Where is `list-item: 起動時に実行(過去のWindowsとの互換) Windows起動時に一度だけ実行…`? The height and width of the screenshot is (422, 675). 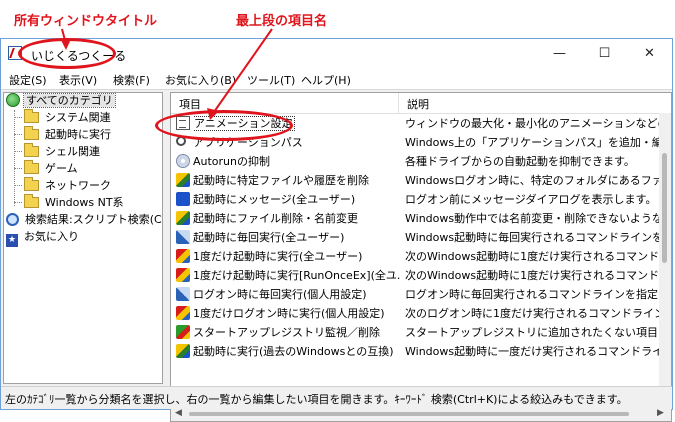
list-item: 起動時に実行(過去のWindowsとの互換) Windows起動時に一度だけ実行… is located at coordinates (415, 351).